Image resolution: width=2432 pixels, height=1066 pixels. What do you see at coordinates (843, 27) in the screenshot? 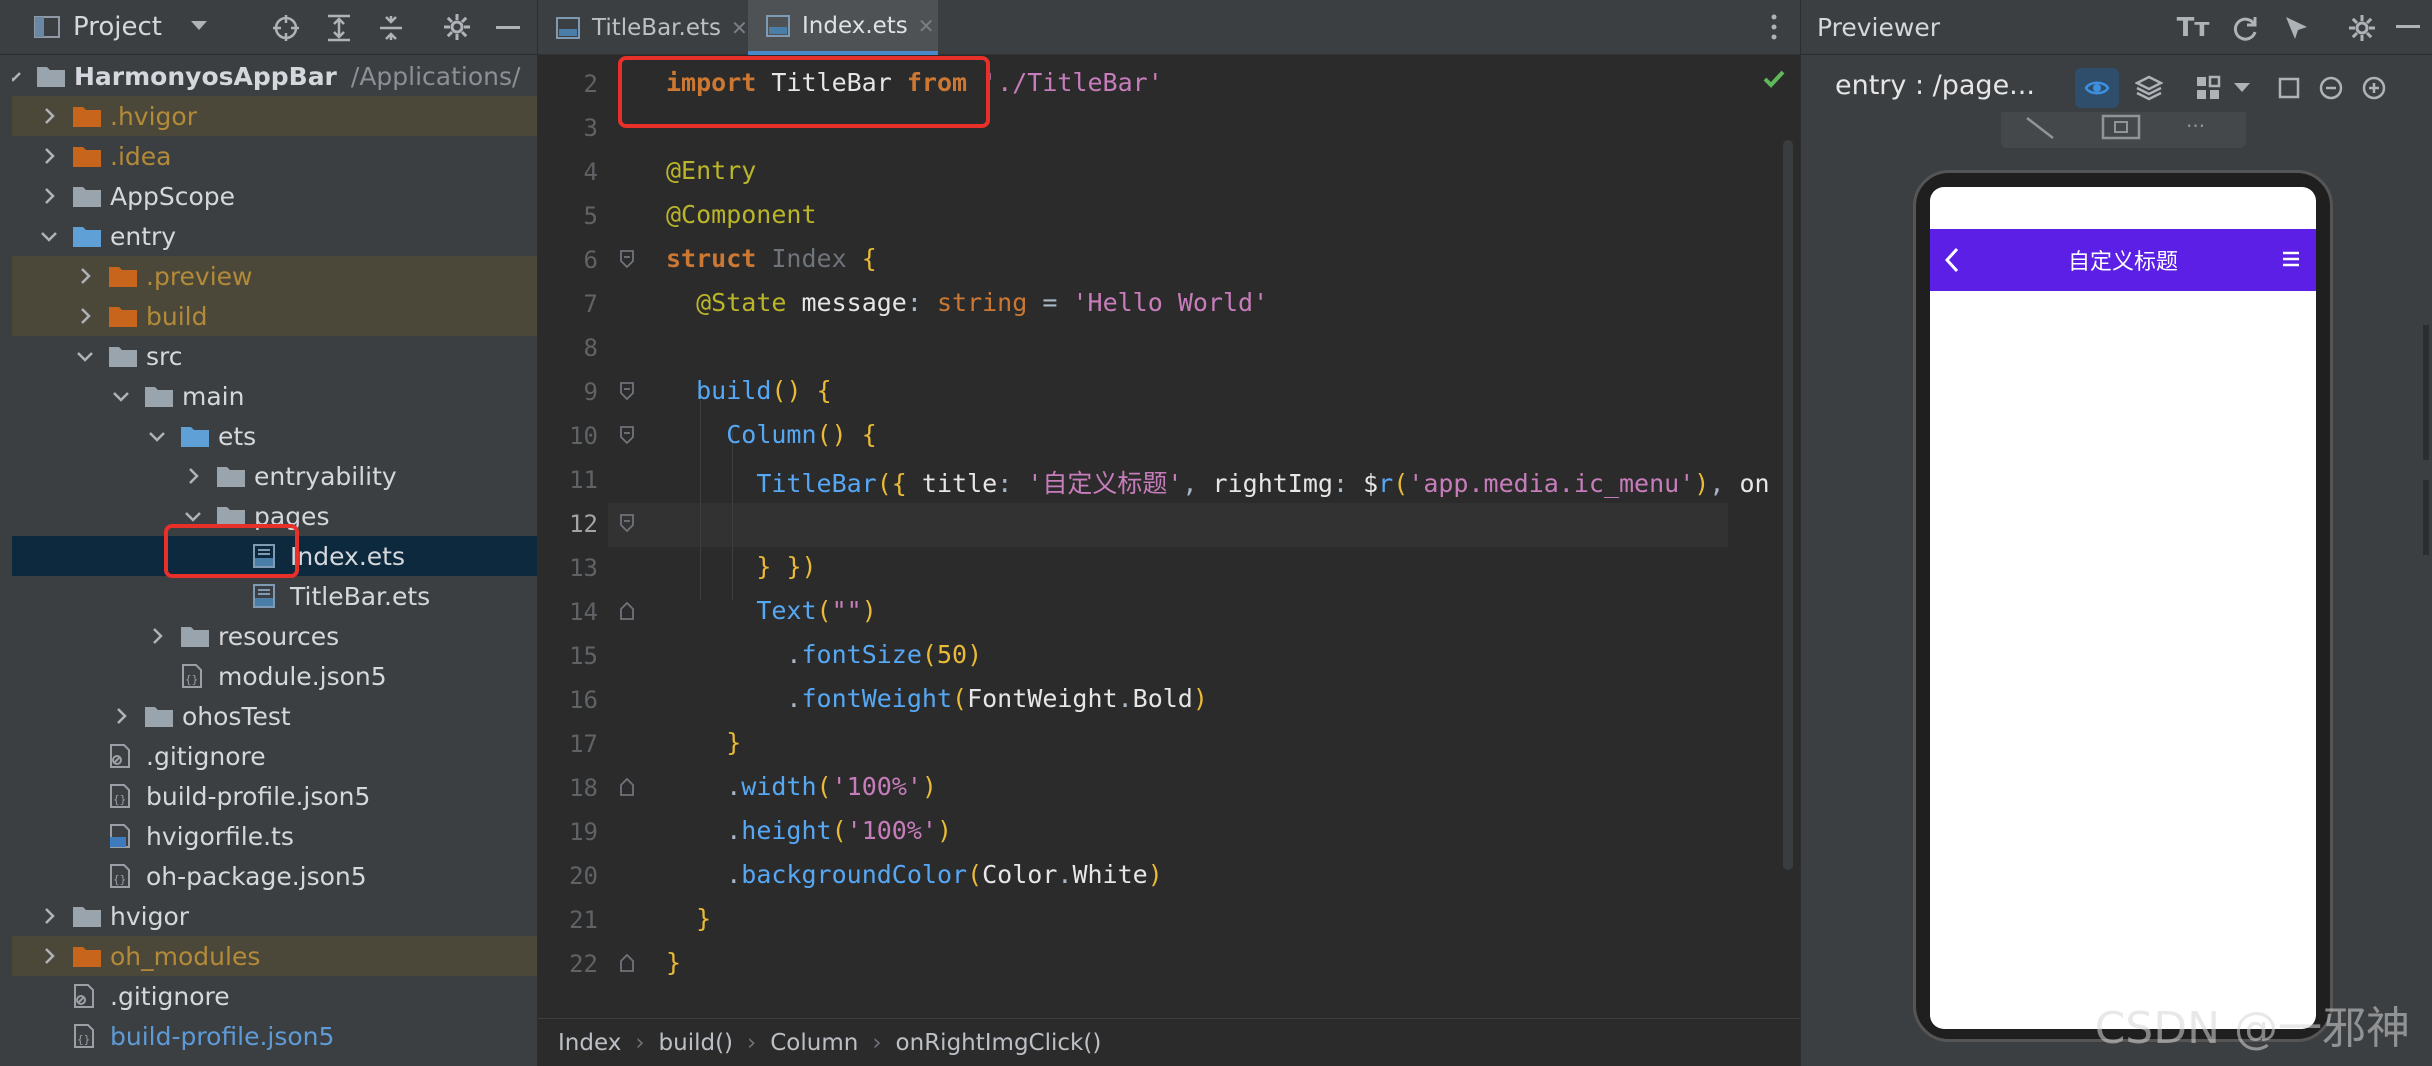
I see `tab-index: Index.ets ✕` at bounding box center [843, 27].